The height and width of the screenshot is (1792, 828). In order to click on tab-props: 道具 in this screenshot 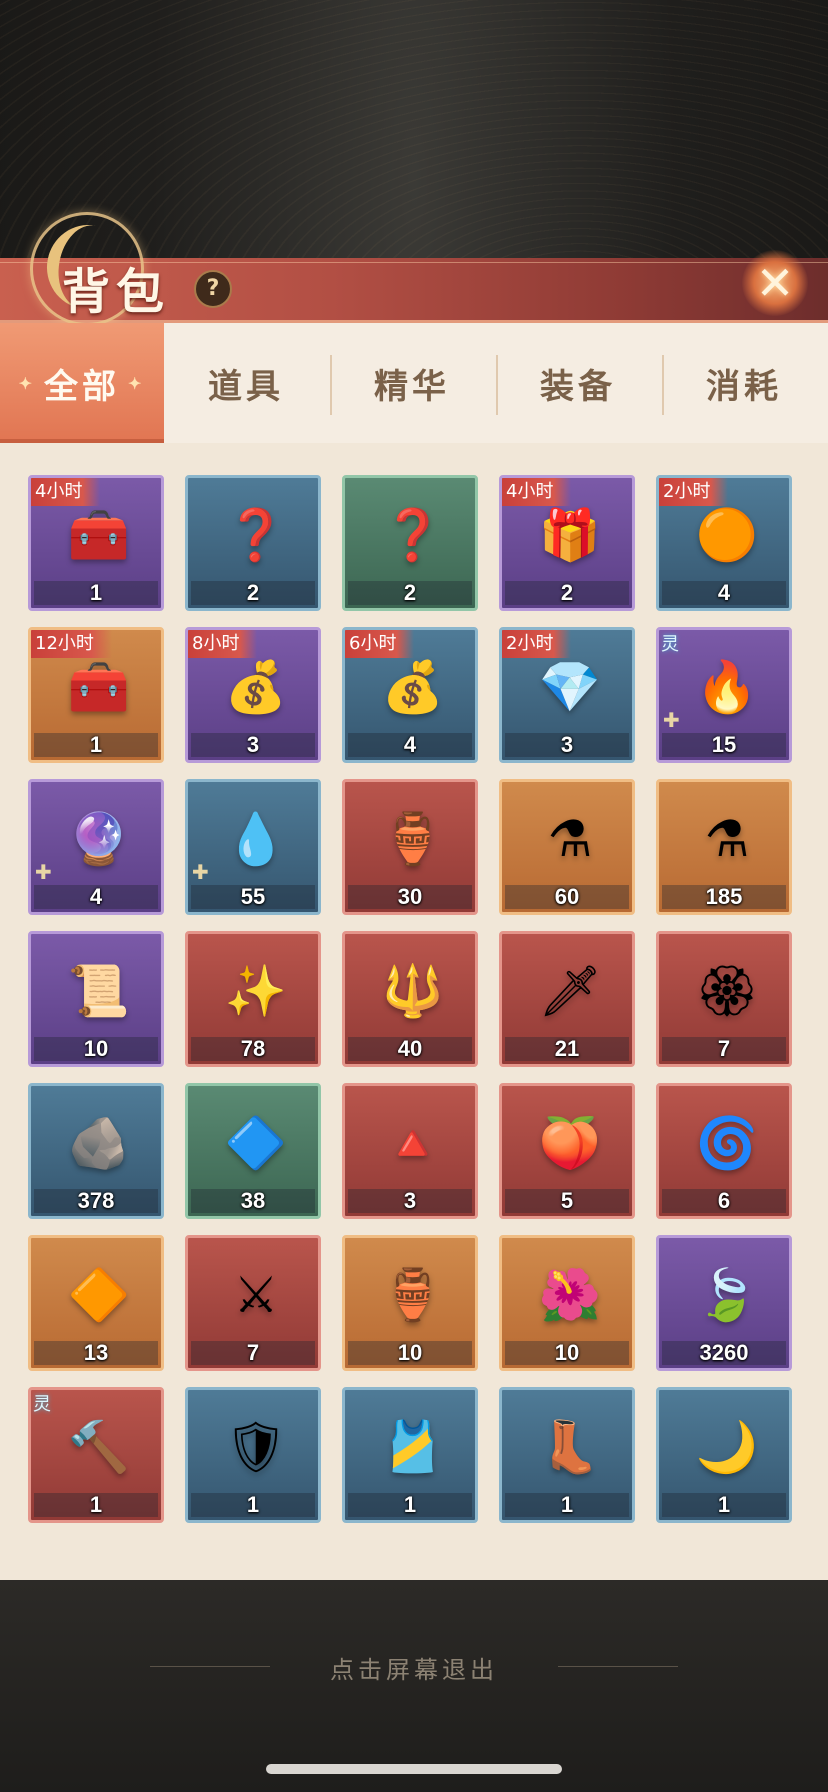, I will do `click(246, 383)`.